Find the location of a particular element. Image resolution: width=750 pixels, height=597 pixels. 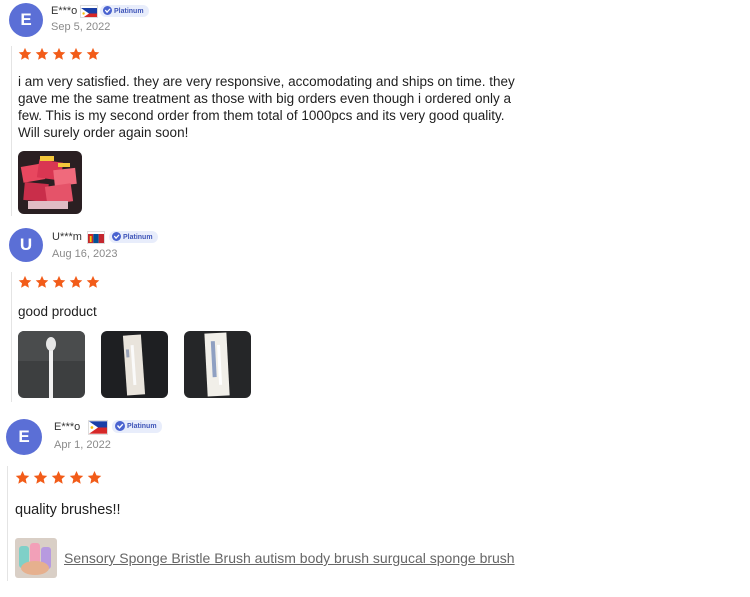

reviewer-name: U***m is located at coordinates (67, 237).